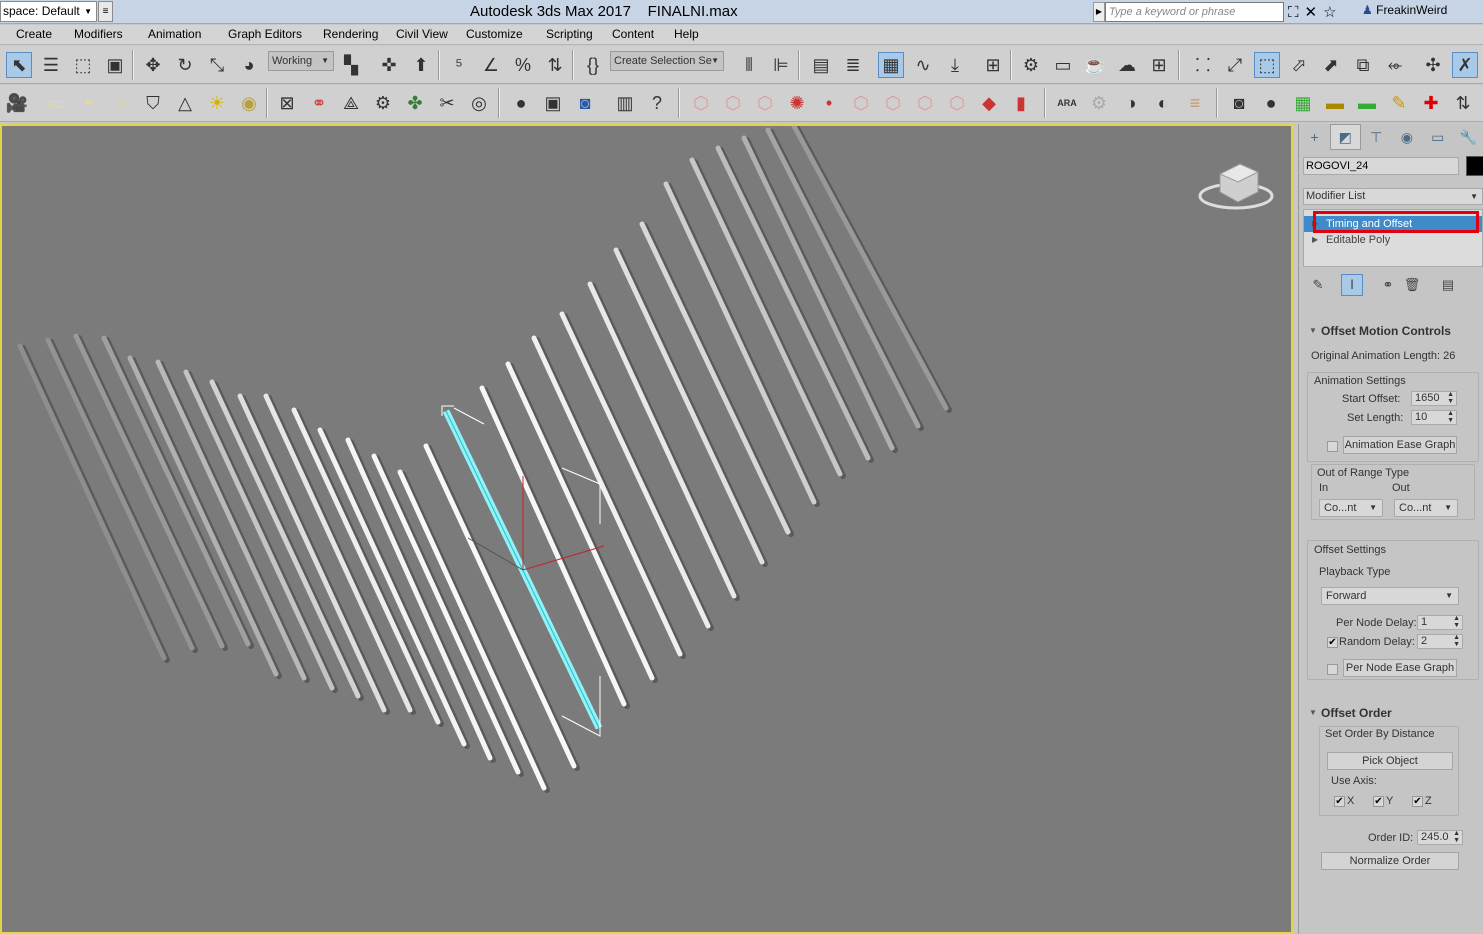 This screenshot has height=934, width=1483. I want to click on render-setup-icon: ⚙, so click(1031, 65).